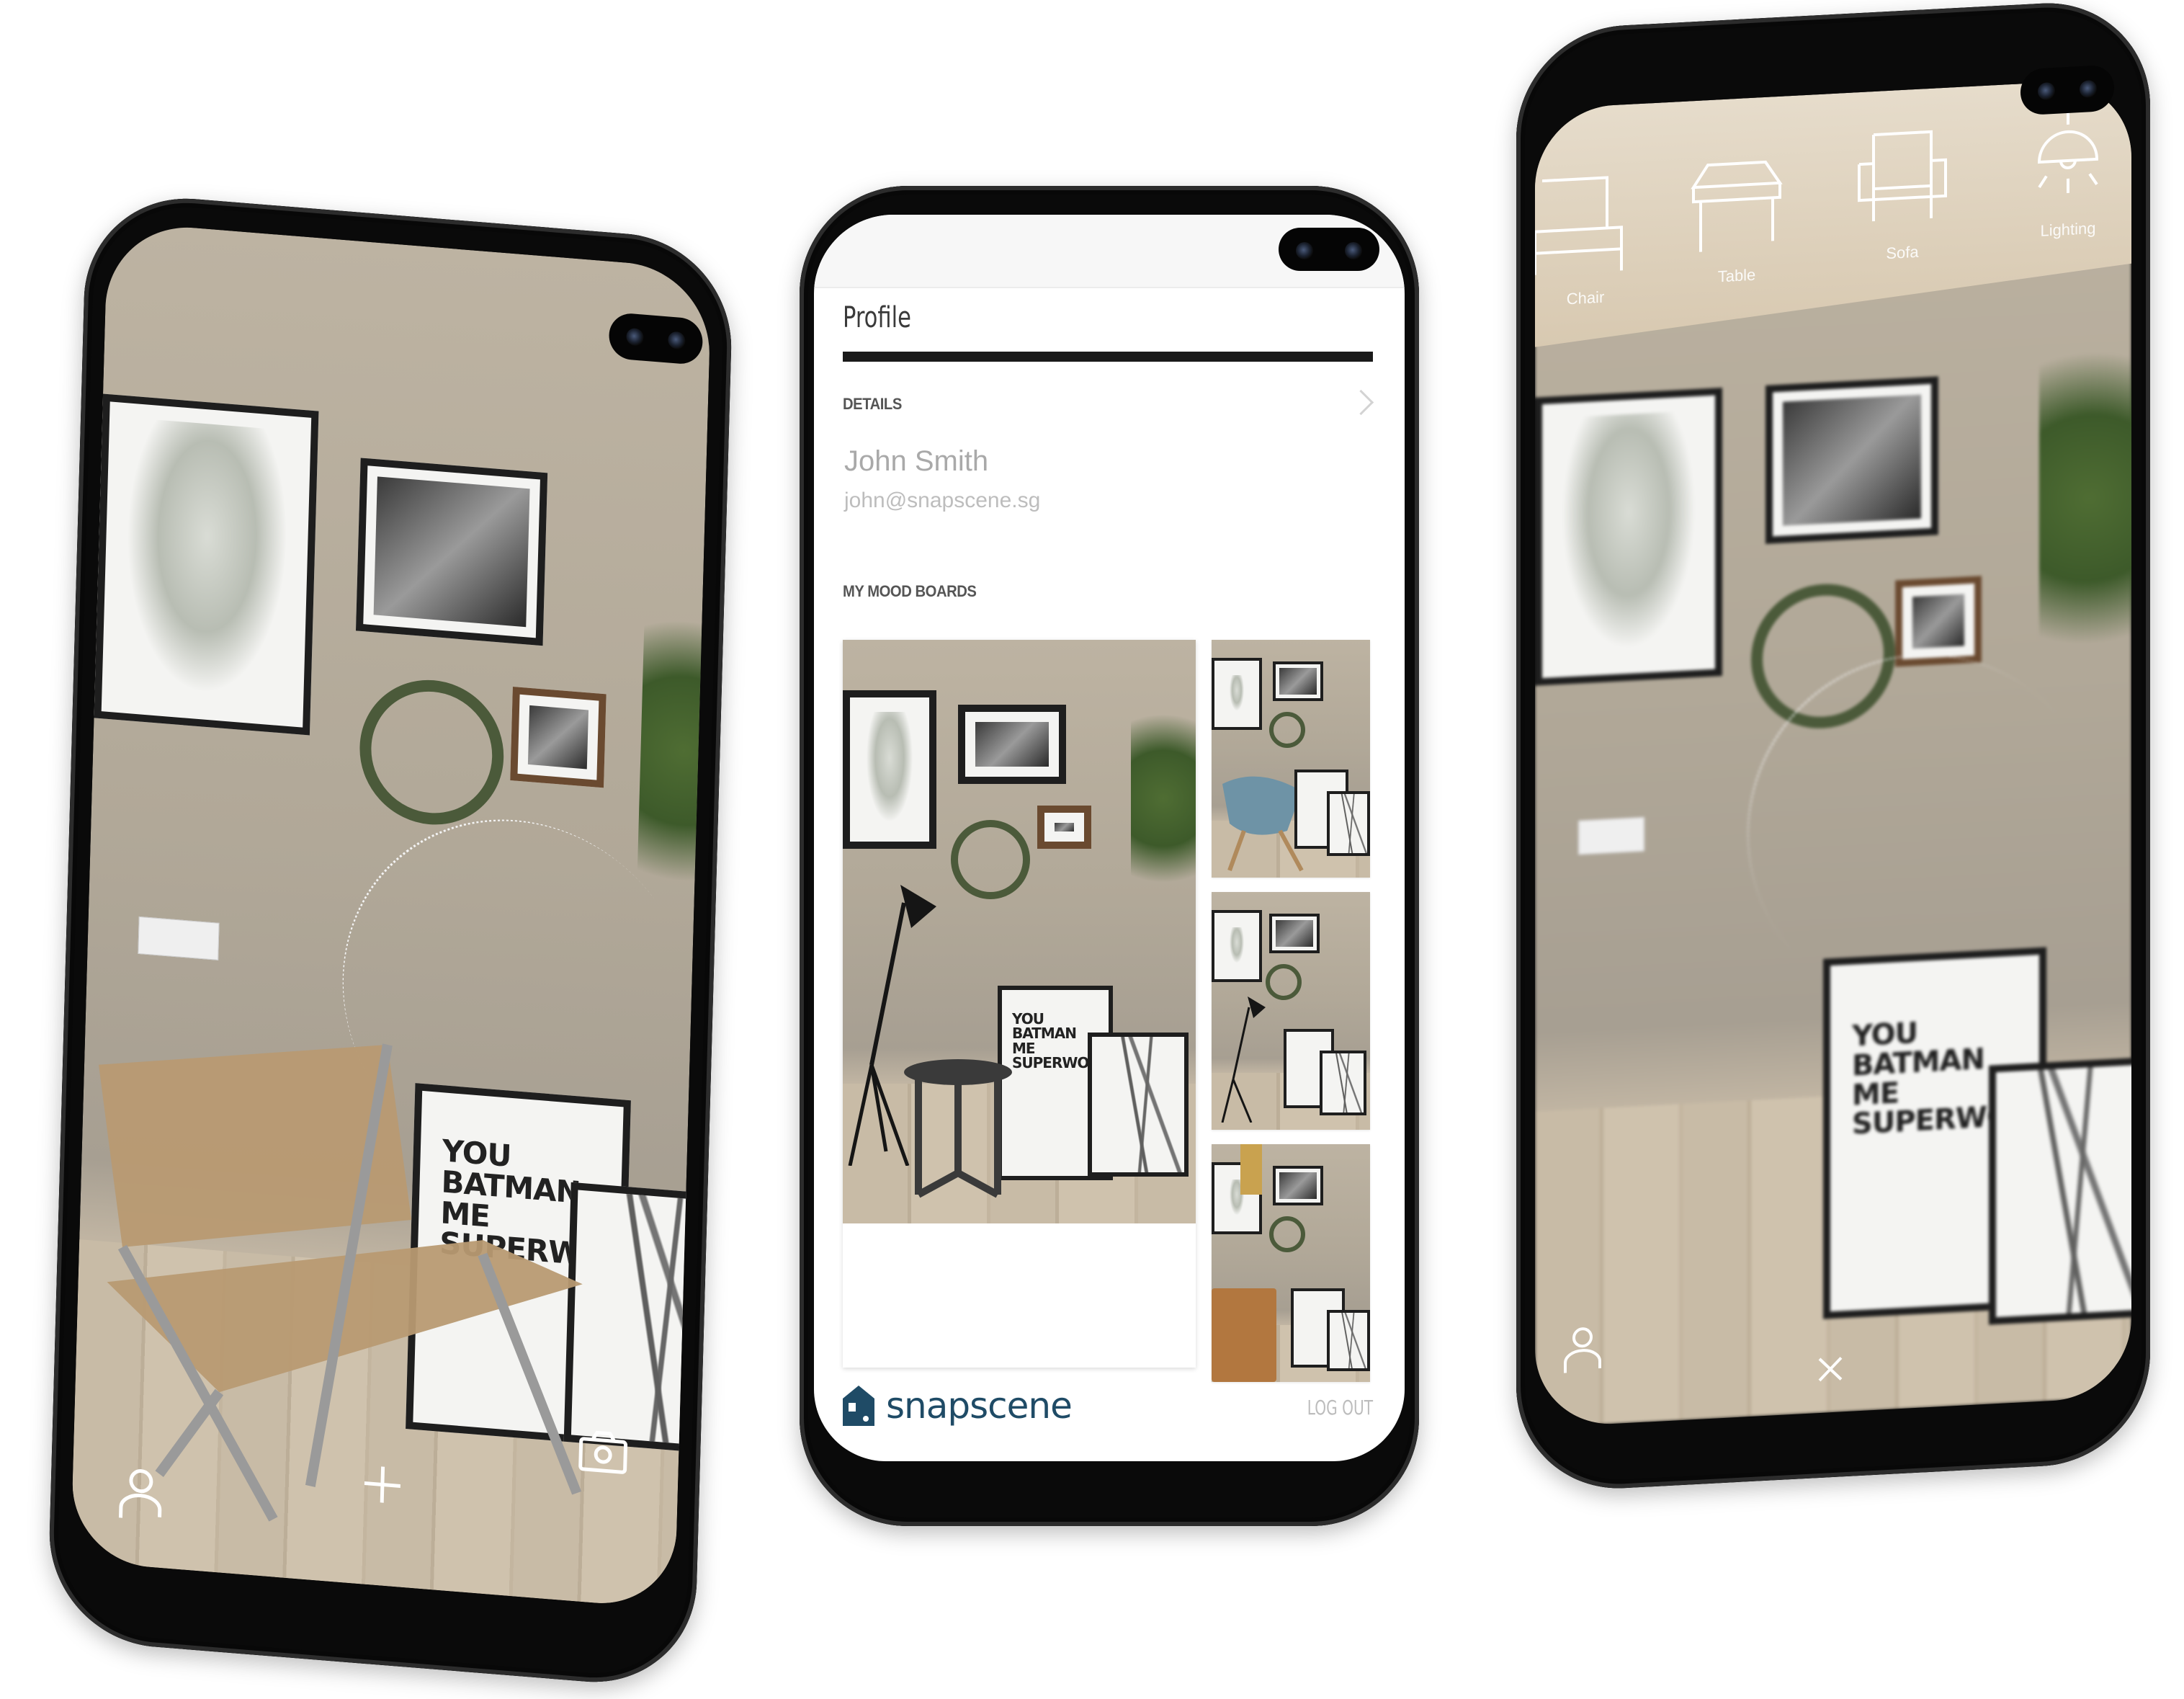 This screenshot has height=1699, width=2184. What do you see at coordinates (1737, 199) in the screenshot?
I see `table-icon` at bounding box center [1737, 199].